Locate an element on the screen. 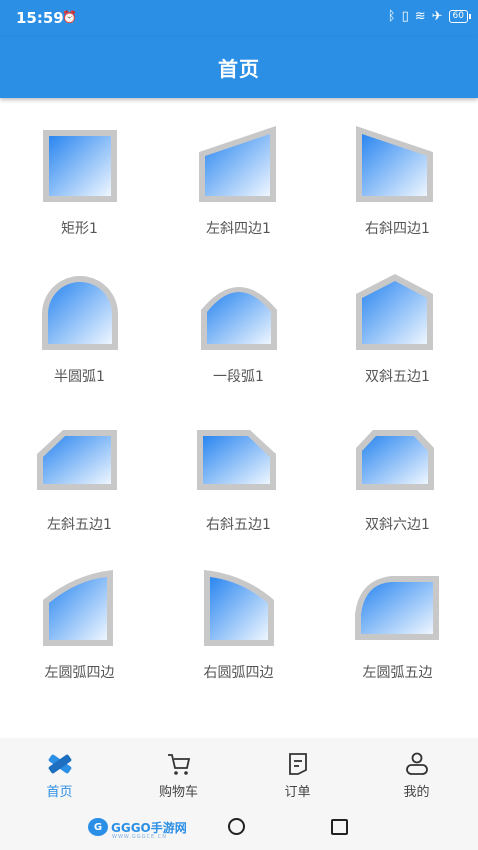 Image resolution: width=478 pixels, height=850 pixels. watermark-subtext: WWW.GGGCE.CN is located at coordinates (139, 837).